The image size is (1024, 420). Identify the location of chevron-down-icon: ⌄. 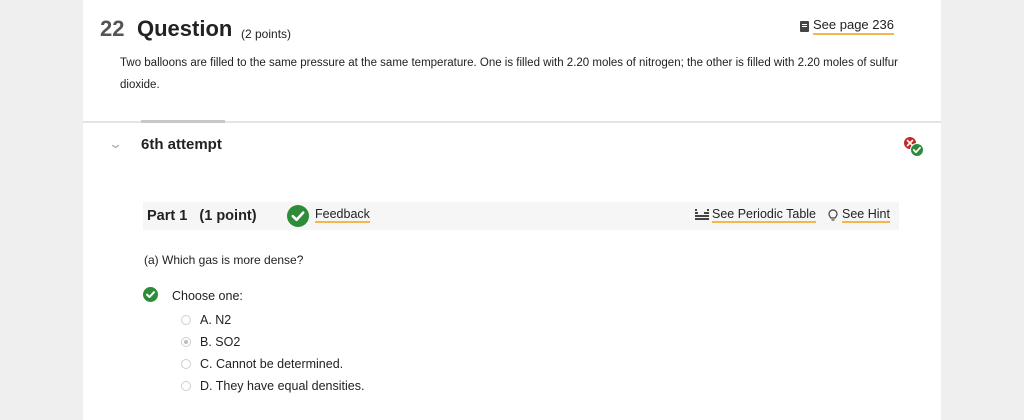
(115, 144).